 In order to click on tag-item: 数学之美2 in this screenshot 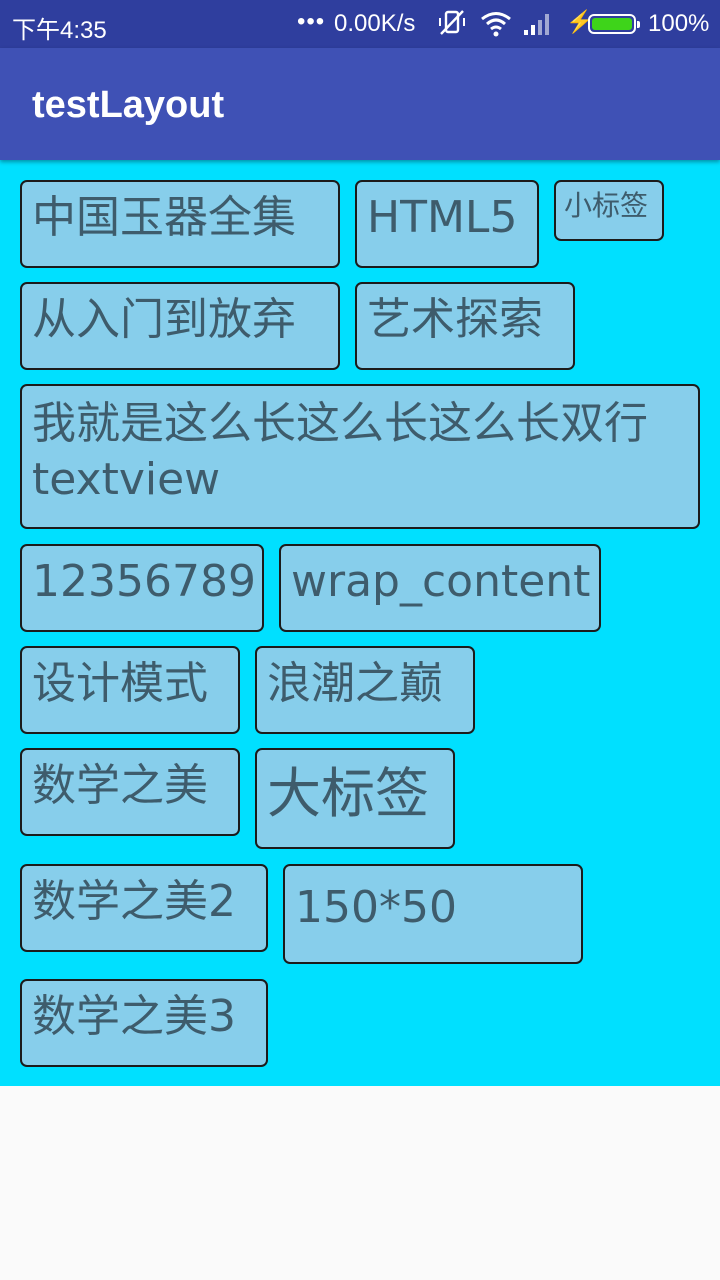, I will do `click(144, 908)`.